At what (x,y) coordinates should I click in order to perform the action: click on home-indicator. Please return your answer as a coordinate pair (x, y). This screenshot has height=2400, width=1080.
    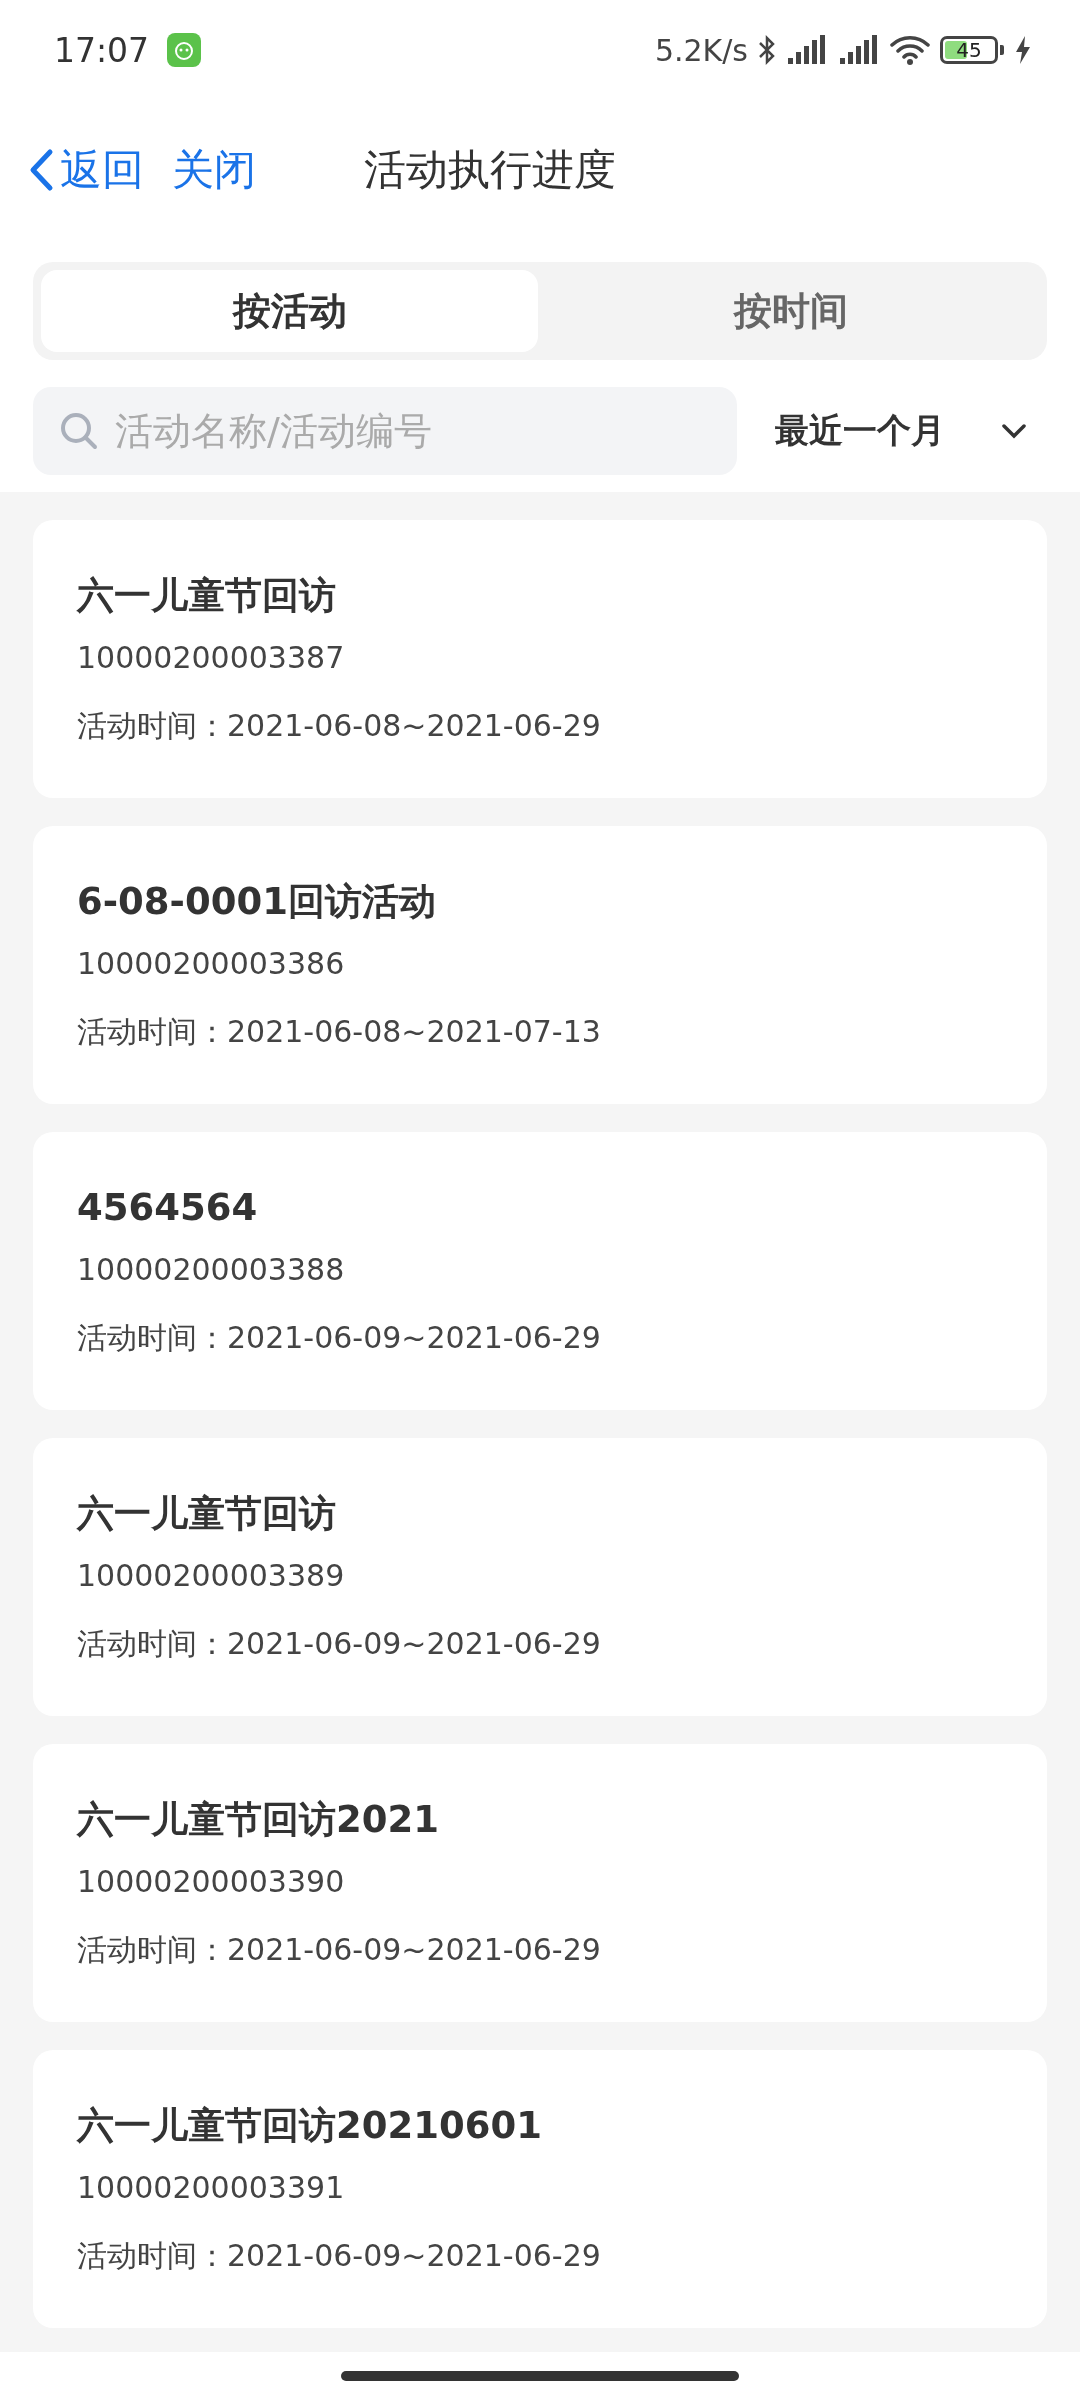
    Looking at the image, I should click on (540, 2376).